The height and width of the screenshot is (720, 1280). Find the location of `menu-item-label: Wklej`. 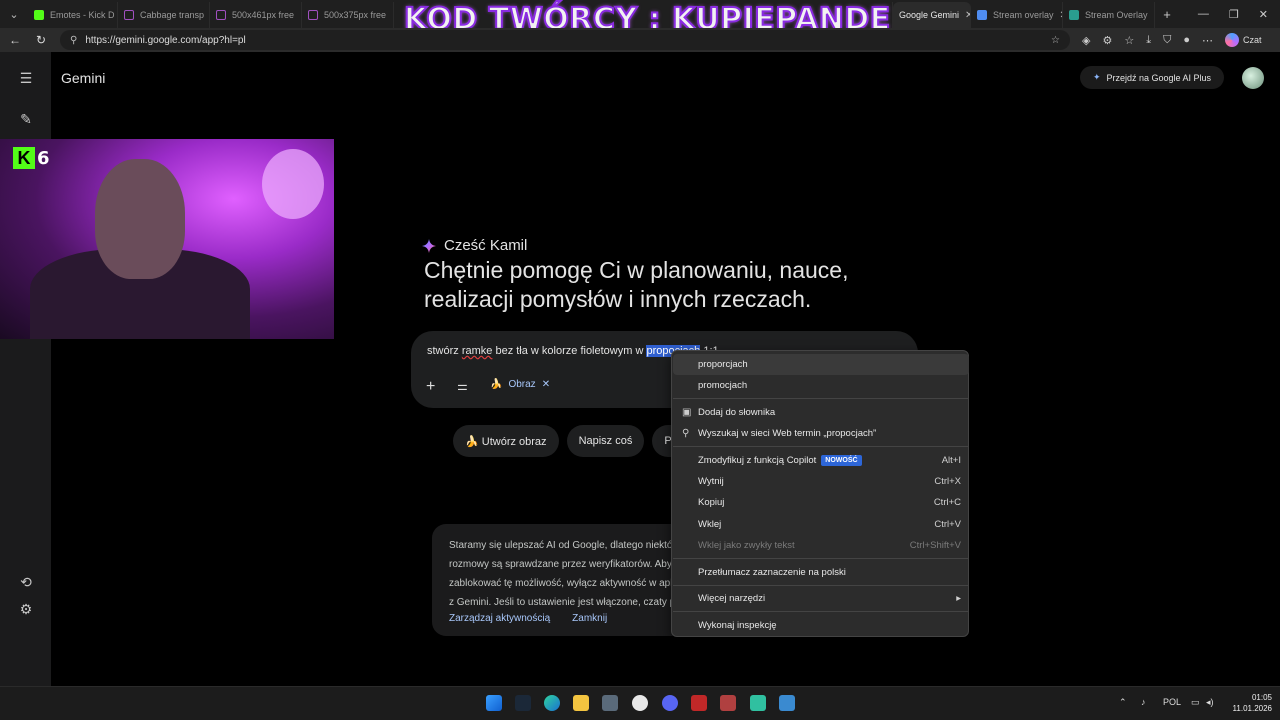

menu-item-label: Wklej is located at coordinates (710, 524).